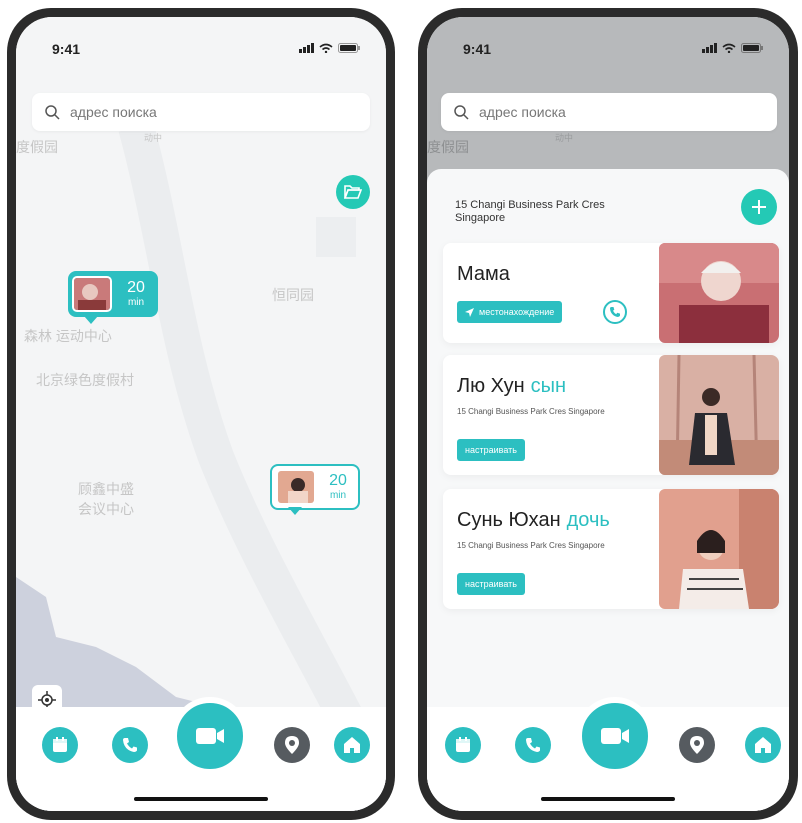  I want to click on contact-name-row: Сунь Юхан дочь, so click(533, 520).